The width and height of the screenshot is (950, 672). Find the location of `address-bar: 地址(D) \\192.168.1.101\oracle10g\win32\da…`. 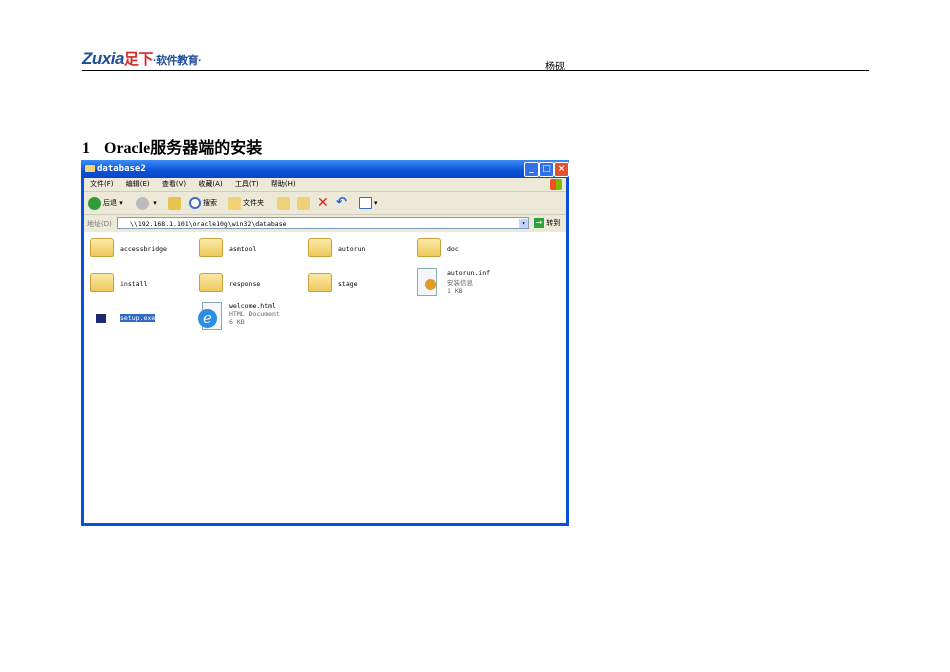

address-bar: 地址(D) \\192.168.1.101\oracle10g\win32\da… is located at coordinates (325, 223).